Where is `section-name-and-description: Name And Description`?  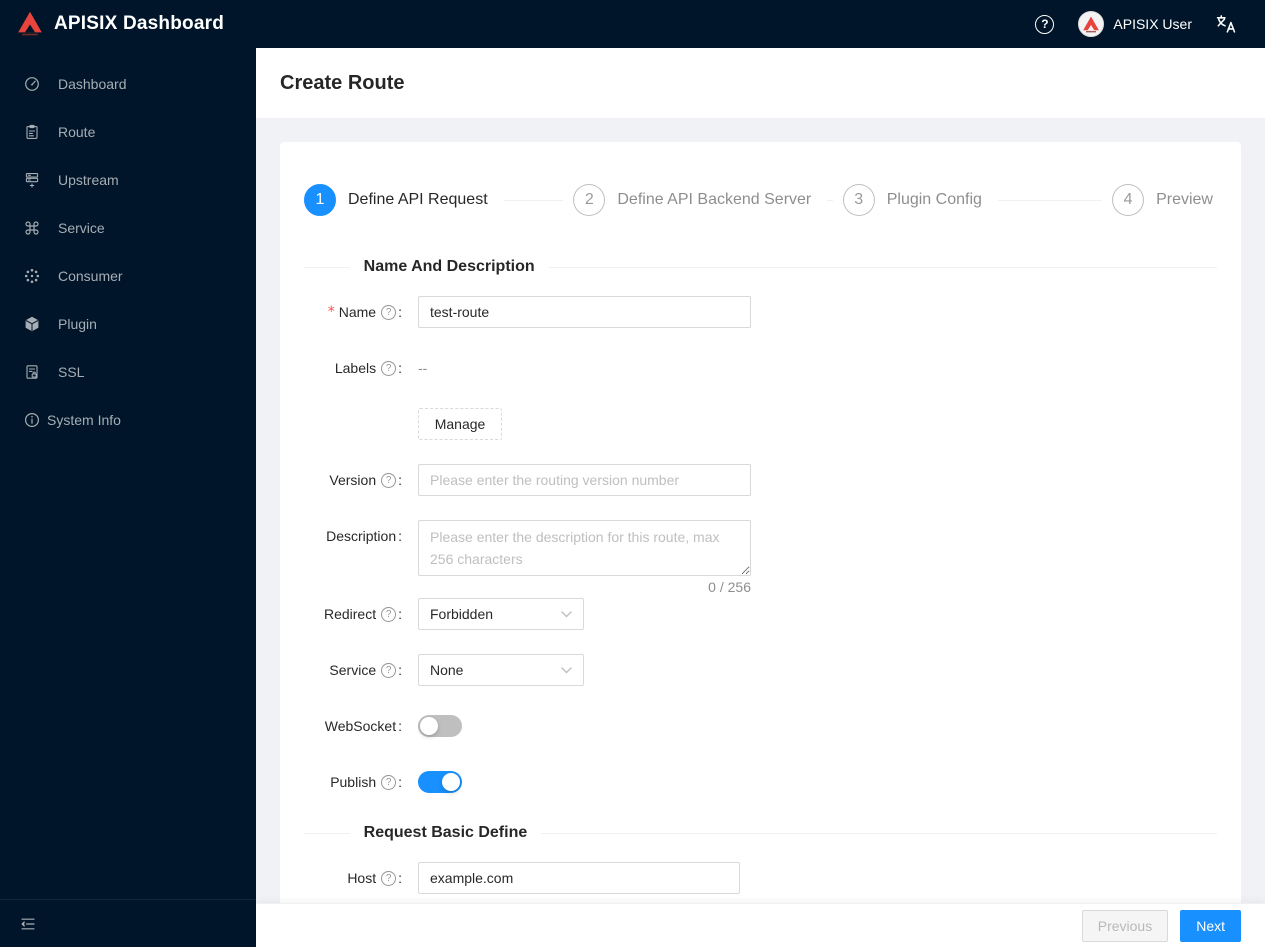
section-name-and-description: Name And Description is located at coordinates (760, 267).